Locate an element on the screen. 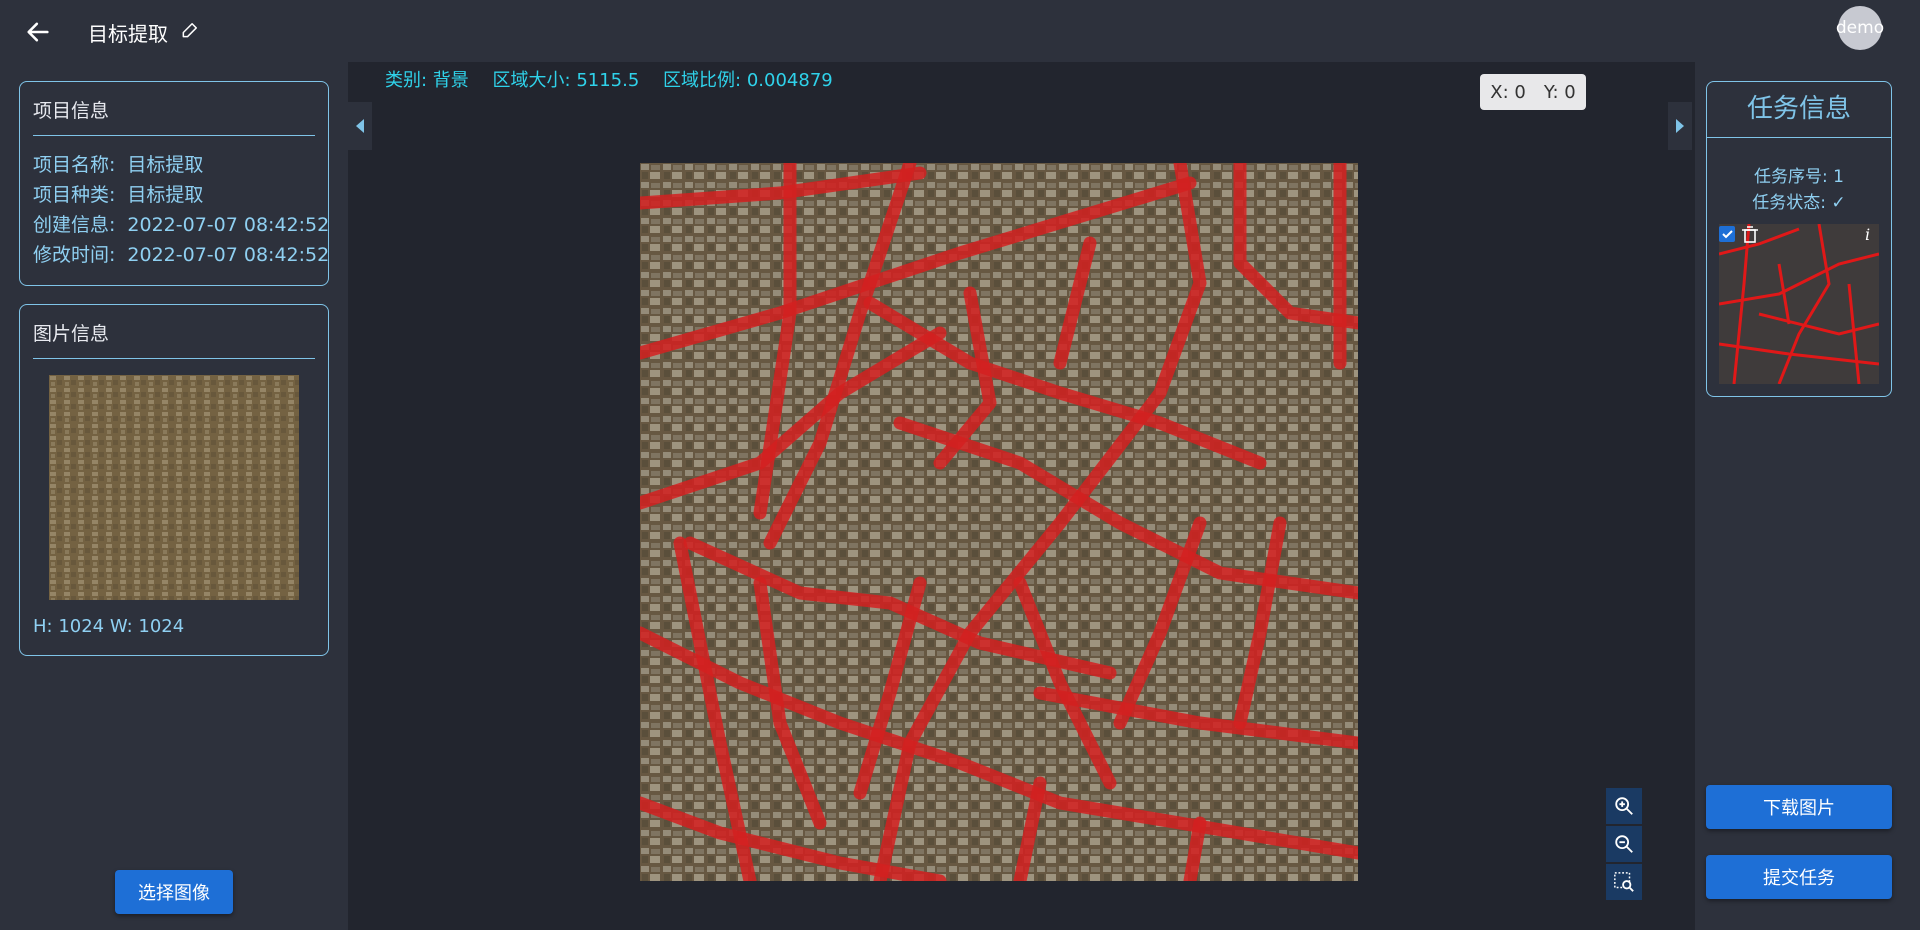 The image size is (1920, 930). project-type-row: 项目种类: 目标提取 is located at coordinates (118, 195).